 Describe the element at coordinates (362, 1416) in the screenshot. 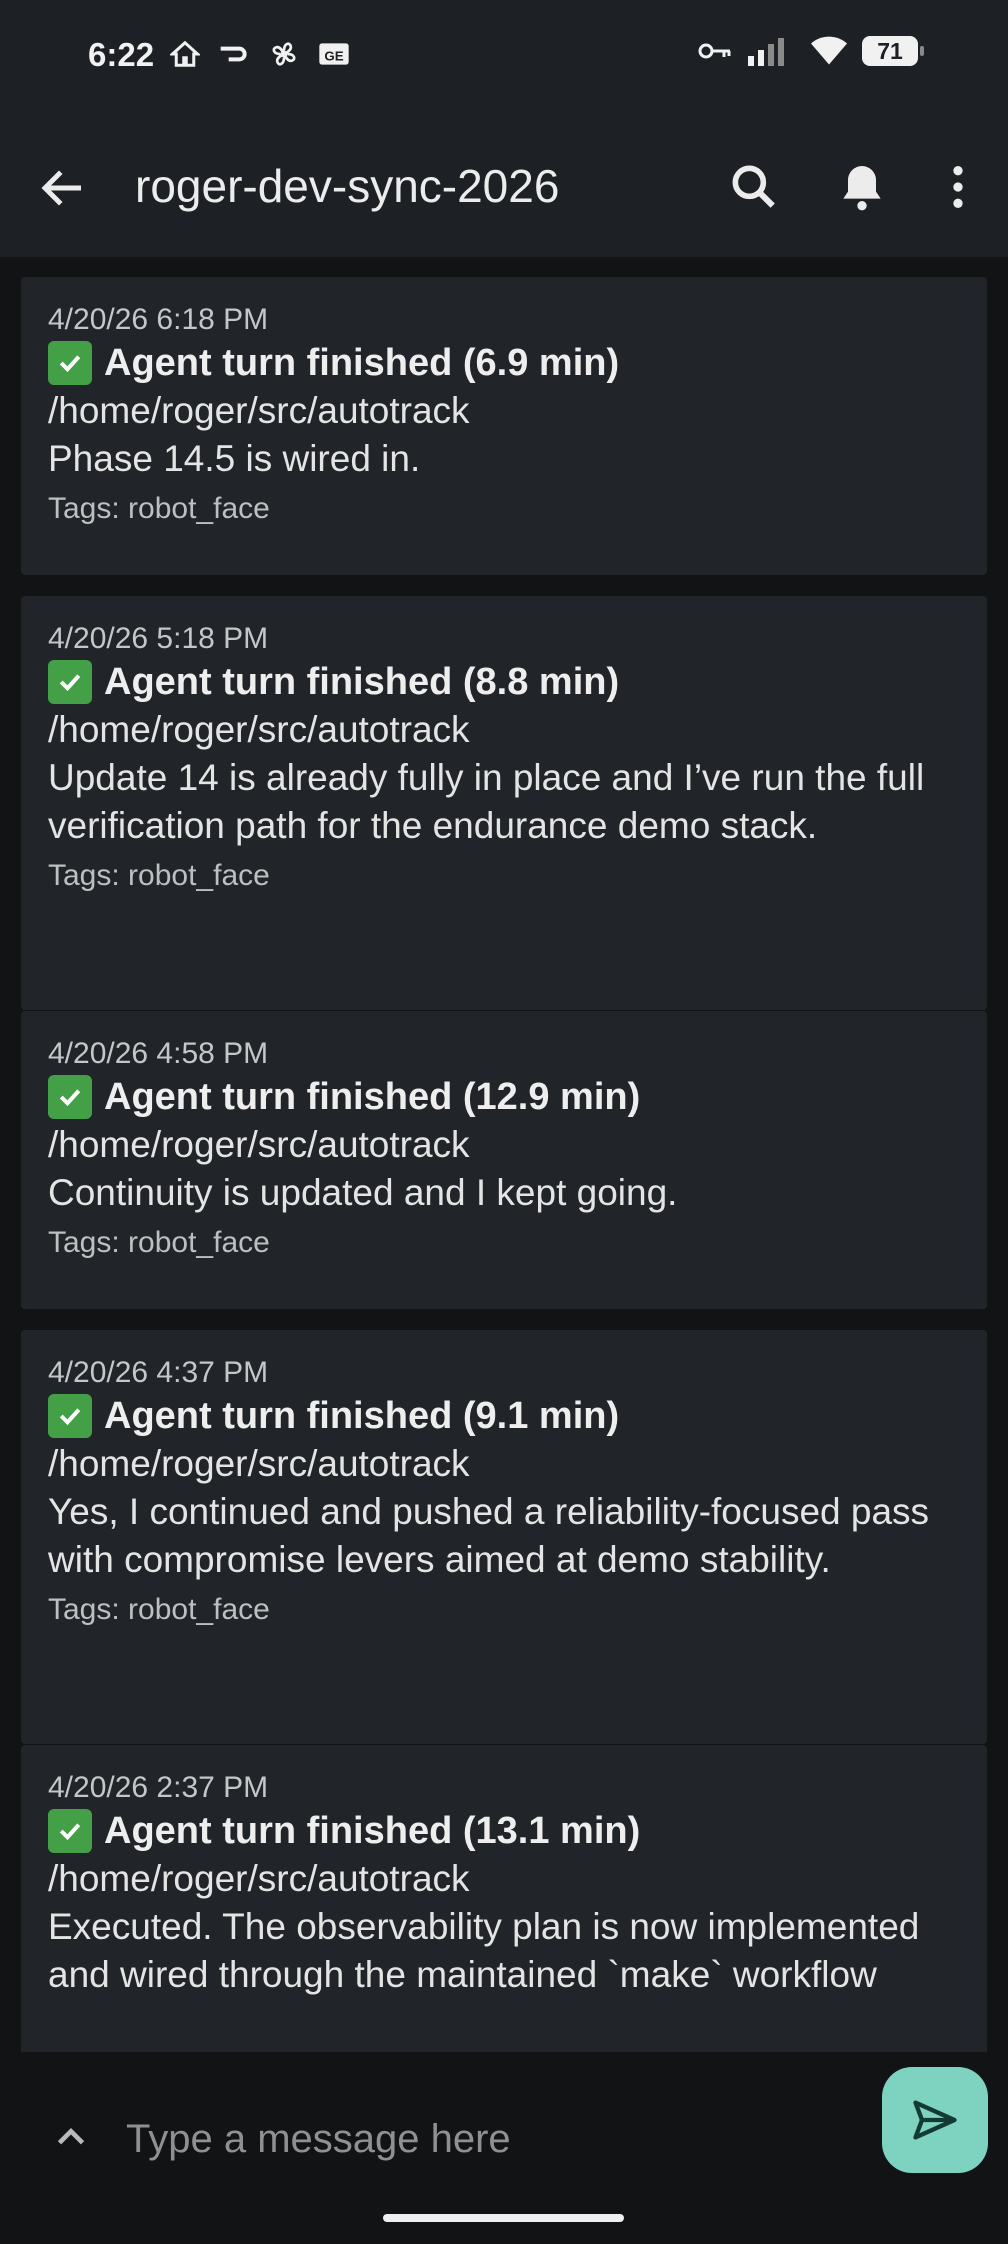

I see `message-heading: Agent turn finished (9.1 min)` at that location.